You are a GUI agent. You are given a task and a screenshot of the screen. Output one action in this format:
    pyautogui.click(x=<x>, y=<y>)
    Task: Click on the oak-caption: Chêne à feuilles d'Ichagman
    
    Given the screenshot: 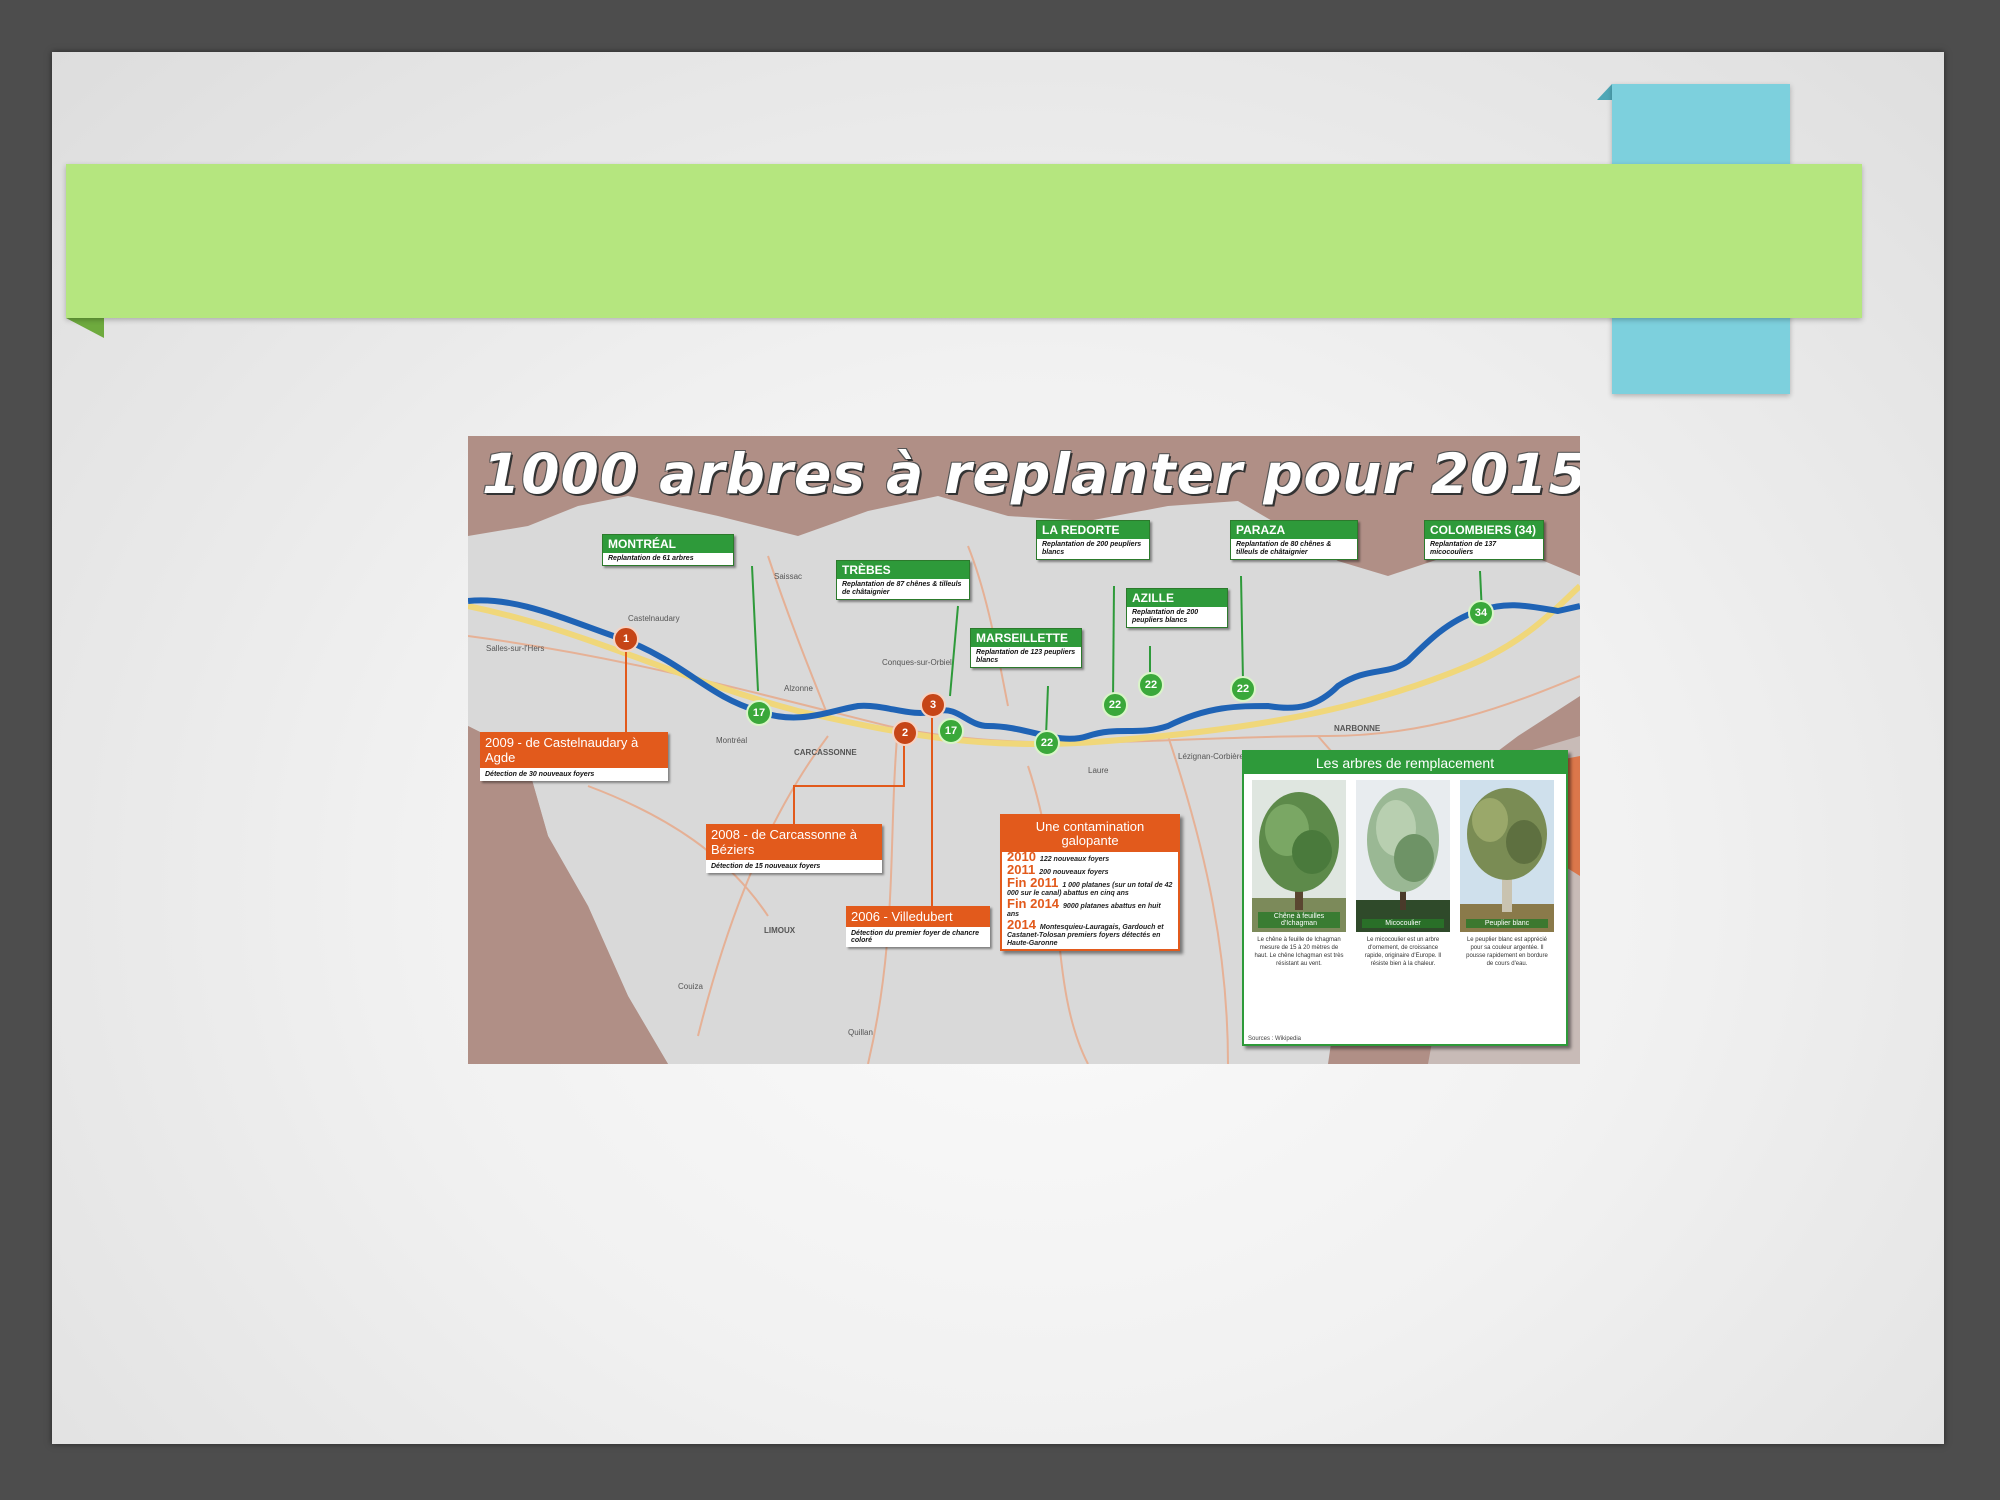 What is the action you would take?
    pyautogui.click(x=1299, y=920)
    